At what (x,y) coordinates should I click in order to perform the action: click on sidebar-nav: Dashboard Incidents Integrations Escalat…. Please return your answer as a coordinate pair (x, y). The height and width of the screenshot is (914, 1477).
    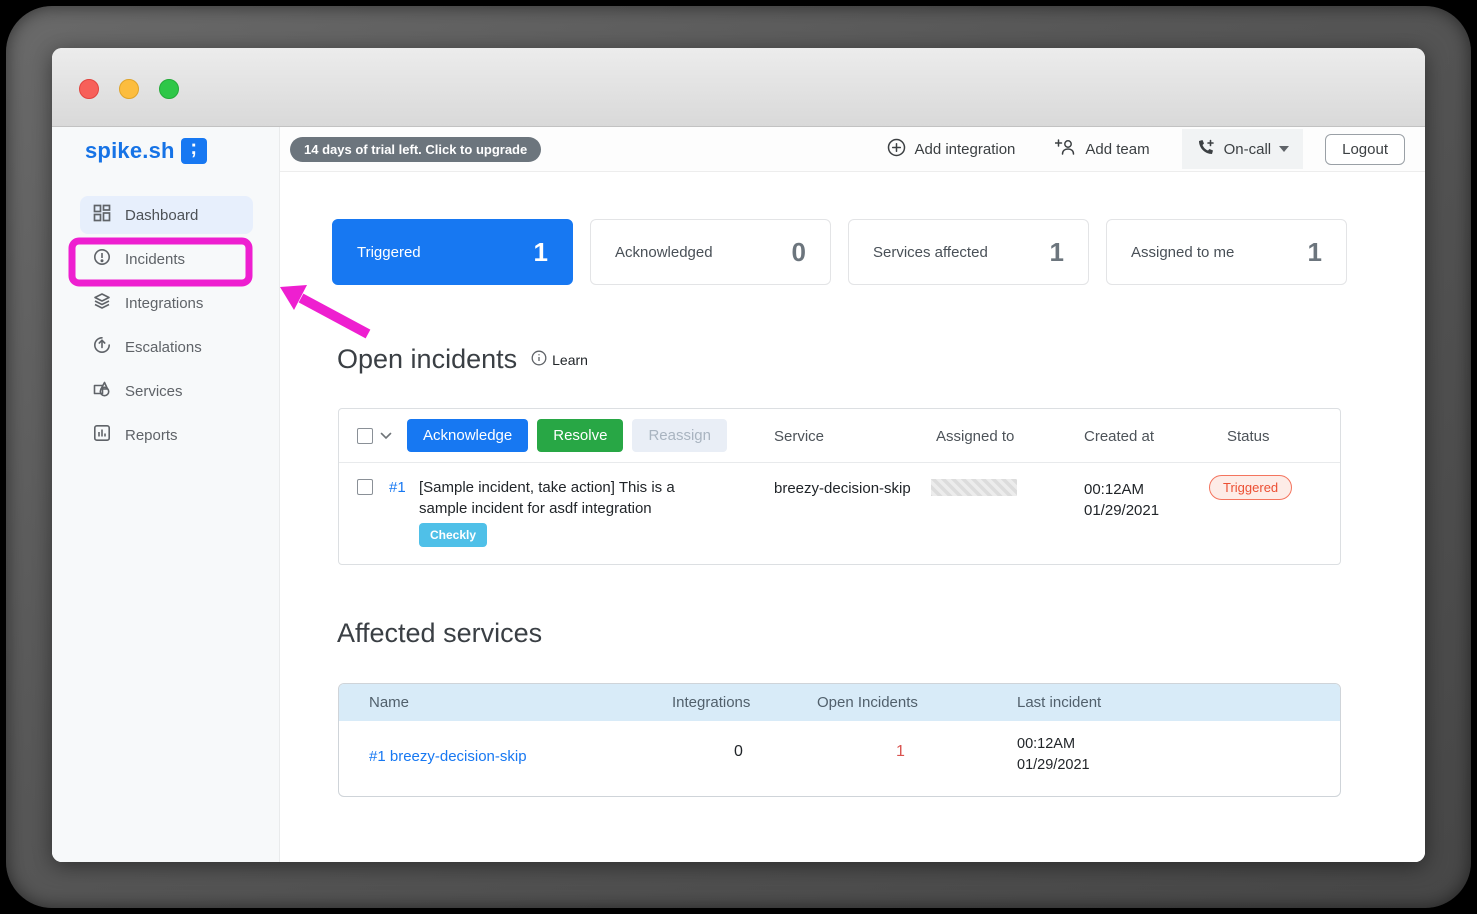
    Looking at the image, I should click on (165, 328).